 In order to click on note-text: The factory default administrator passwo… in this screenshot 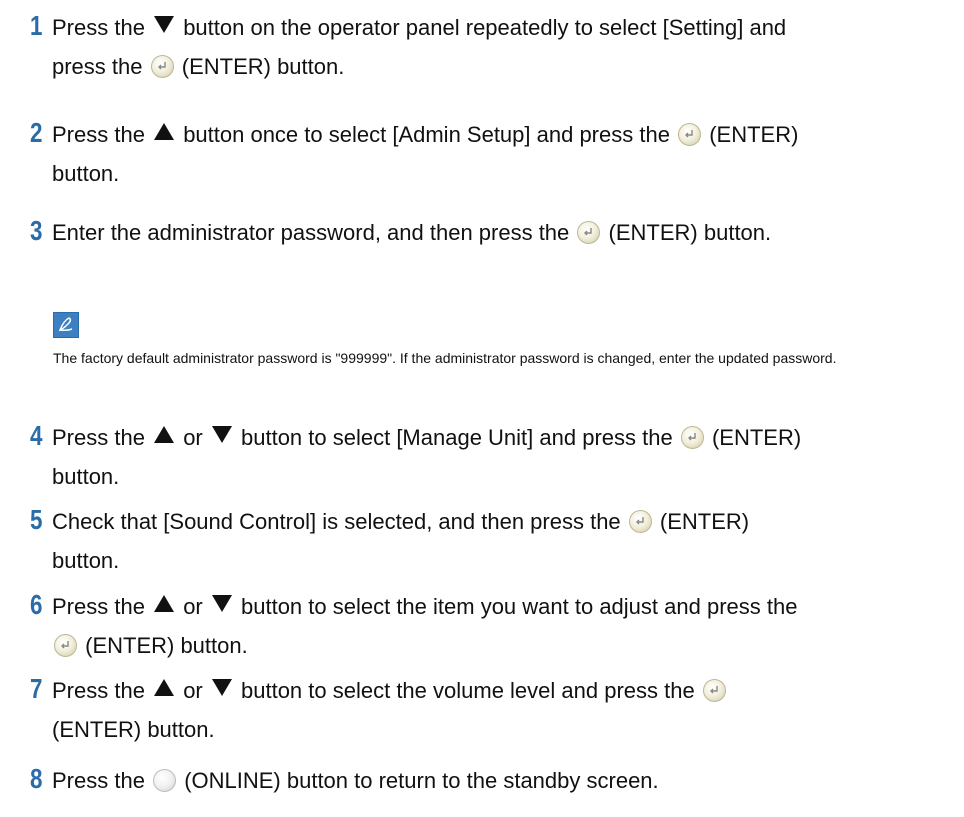, I will do `click(445, 358)`.